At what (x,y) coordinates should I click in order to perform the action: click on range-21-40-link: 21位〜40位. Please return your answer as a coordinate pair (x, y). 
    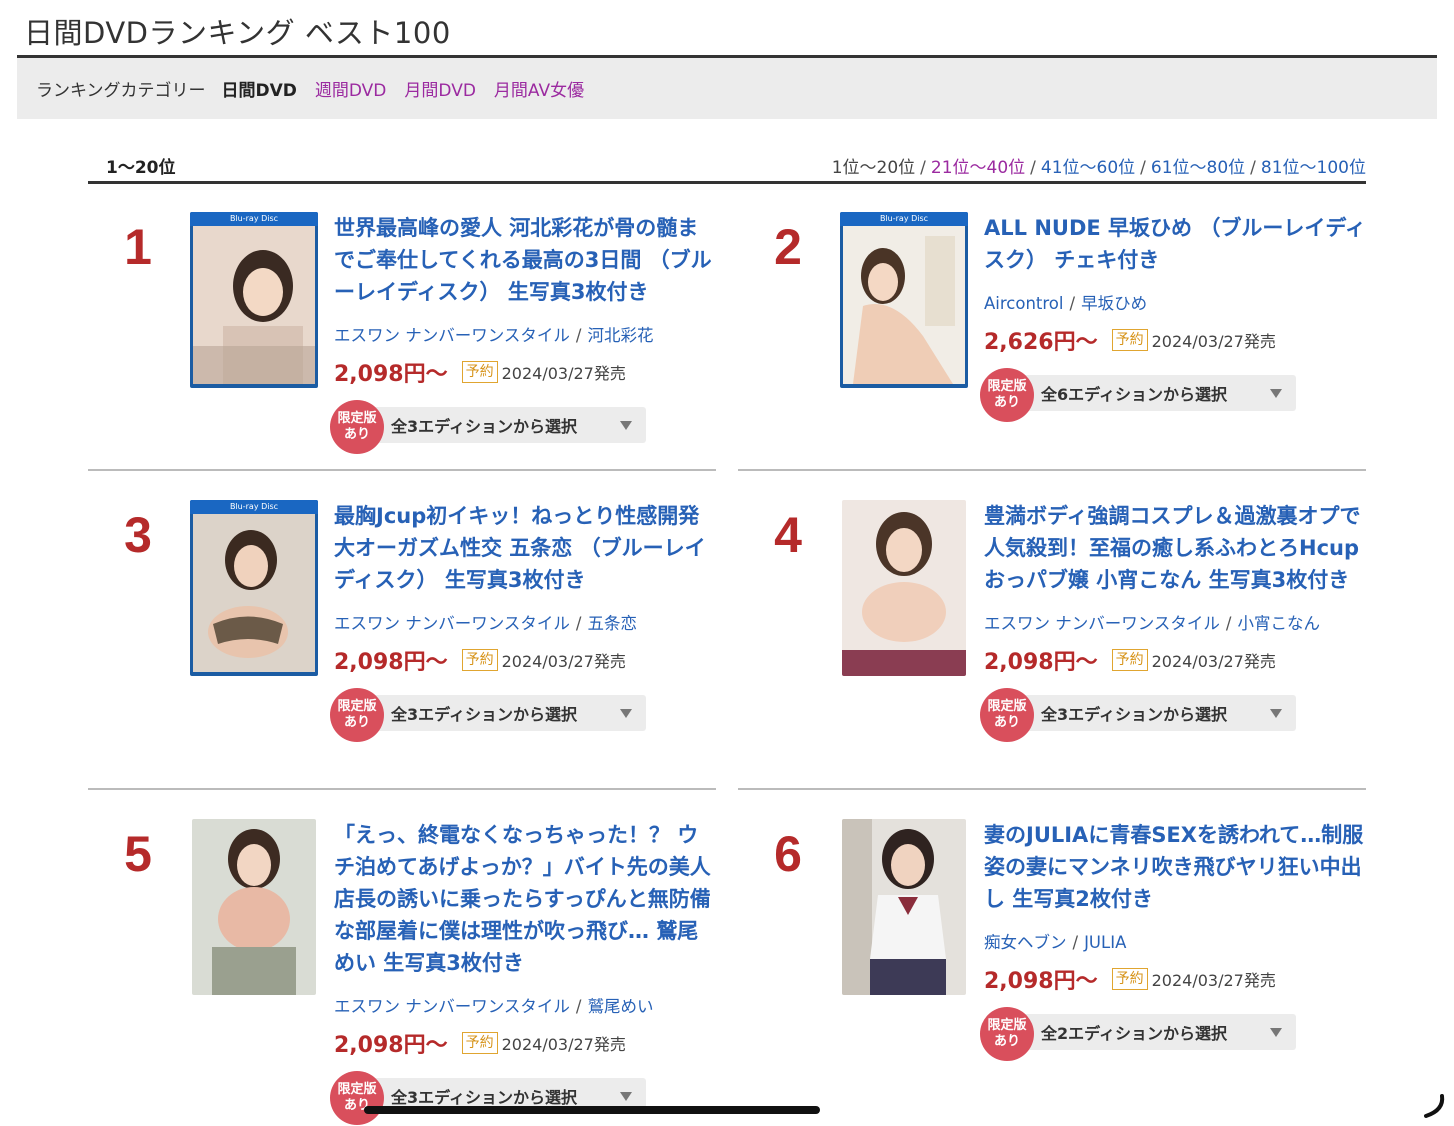
    Looking at the image, I should click on (978, 168).